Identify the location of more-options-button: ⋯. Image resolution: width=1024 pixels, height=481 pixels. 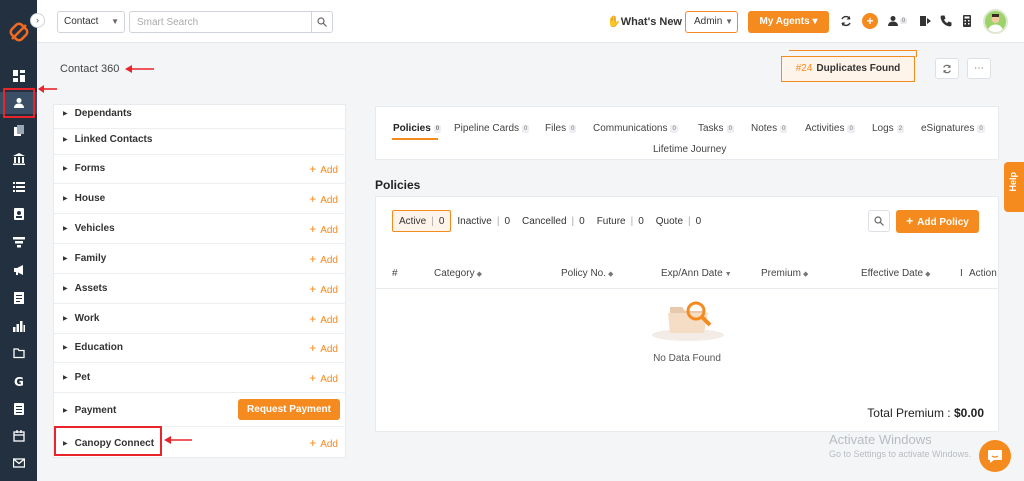
(979, 68).